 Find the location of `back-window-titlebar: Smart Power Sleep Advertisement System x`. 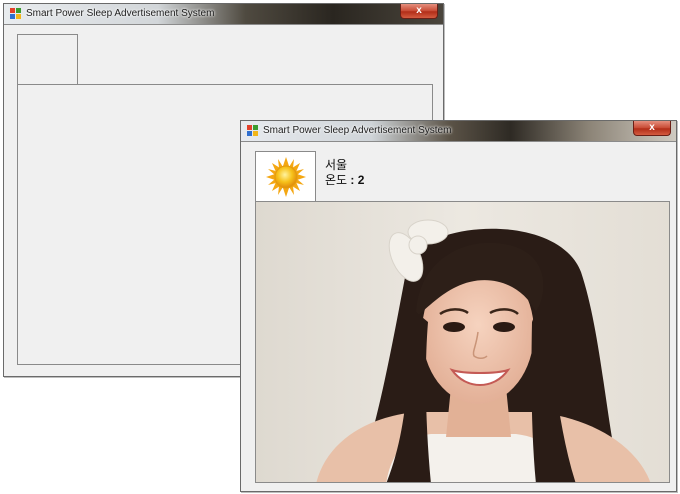

back-window-titlebar: Smart Power Sleep Advertisement System x is located at coordinates (223, 14).